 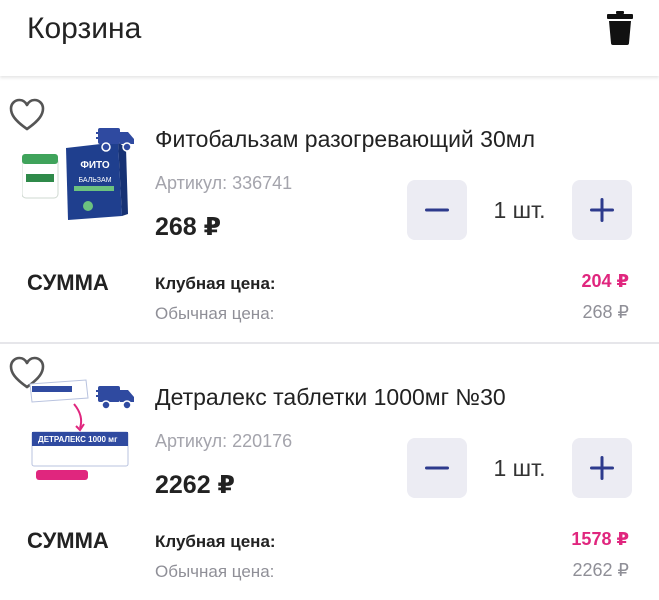 I want to click on regular-price-value: 268 ₽, so click(x=606, y=312).